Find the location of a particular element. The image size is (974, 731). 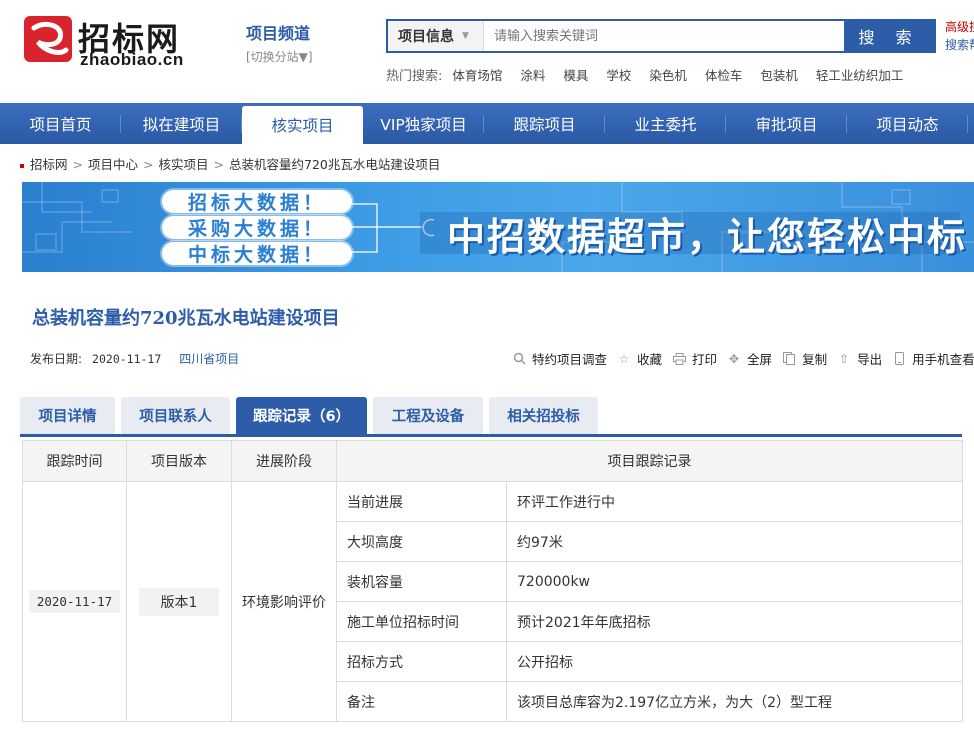

nav-item-project-news: 项目动态 is located at coordinates (907, 123).